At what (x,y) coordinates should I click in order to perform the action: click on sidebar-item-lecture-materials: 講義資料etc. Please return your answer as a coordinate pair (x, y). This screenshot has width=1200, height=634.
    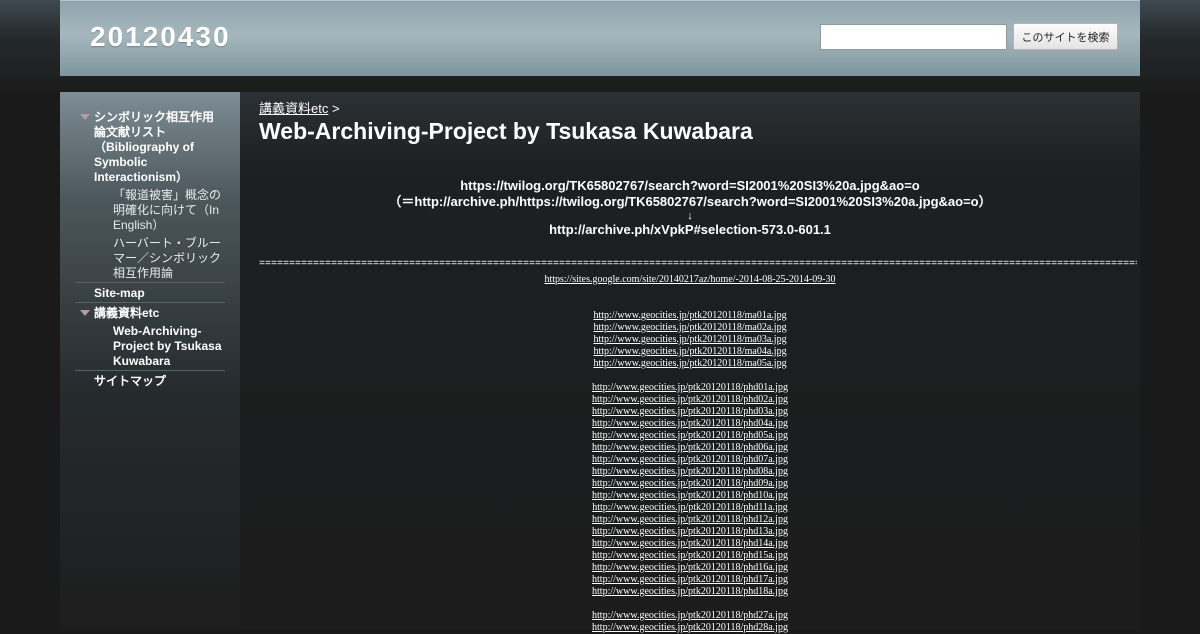
    Looking at the image, I should click on (150, 313).